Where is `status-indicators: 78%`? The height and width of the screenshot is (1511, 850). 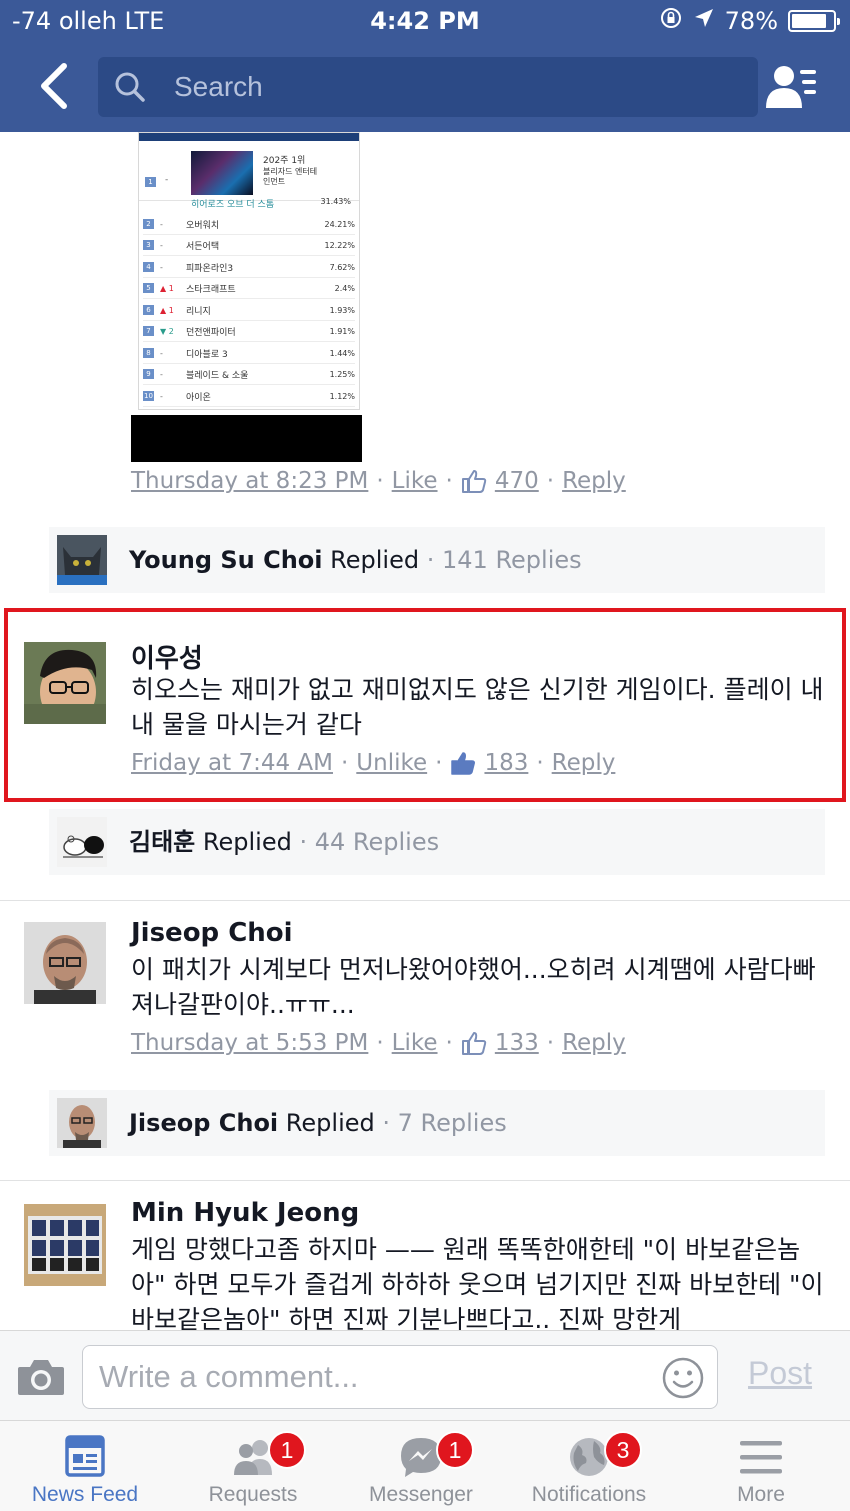 status-indicators: 78% is located at coordinates (749, 21).